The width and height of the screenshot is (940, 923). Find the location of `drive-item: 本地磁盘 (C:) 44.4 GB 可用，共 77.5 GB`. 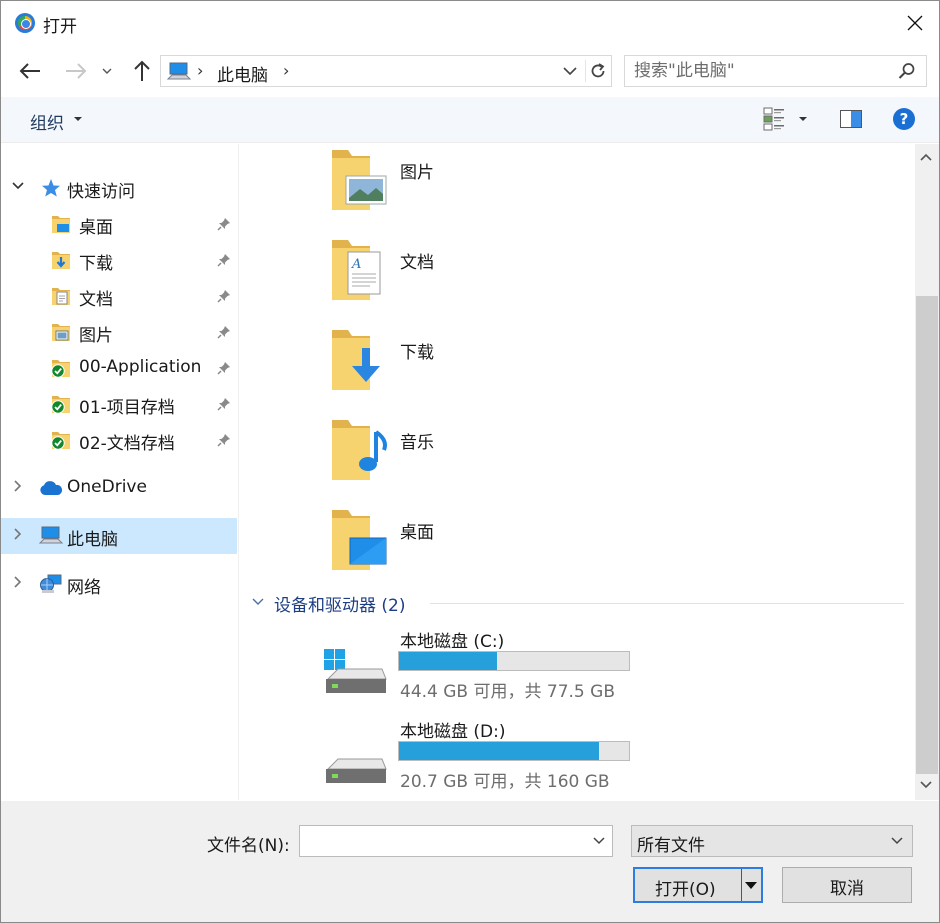

drive-item: 本地磁盘 (C:) 44.4 GB 可用，共 77.5 GB is located at coordinates (480, 669).